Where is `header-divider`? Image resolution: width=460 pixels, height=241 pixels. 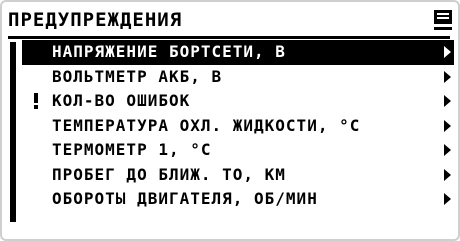 header-divider is located at coordinates (229, 37).